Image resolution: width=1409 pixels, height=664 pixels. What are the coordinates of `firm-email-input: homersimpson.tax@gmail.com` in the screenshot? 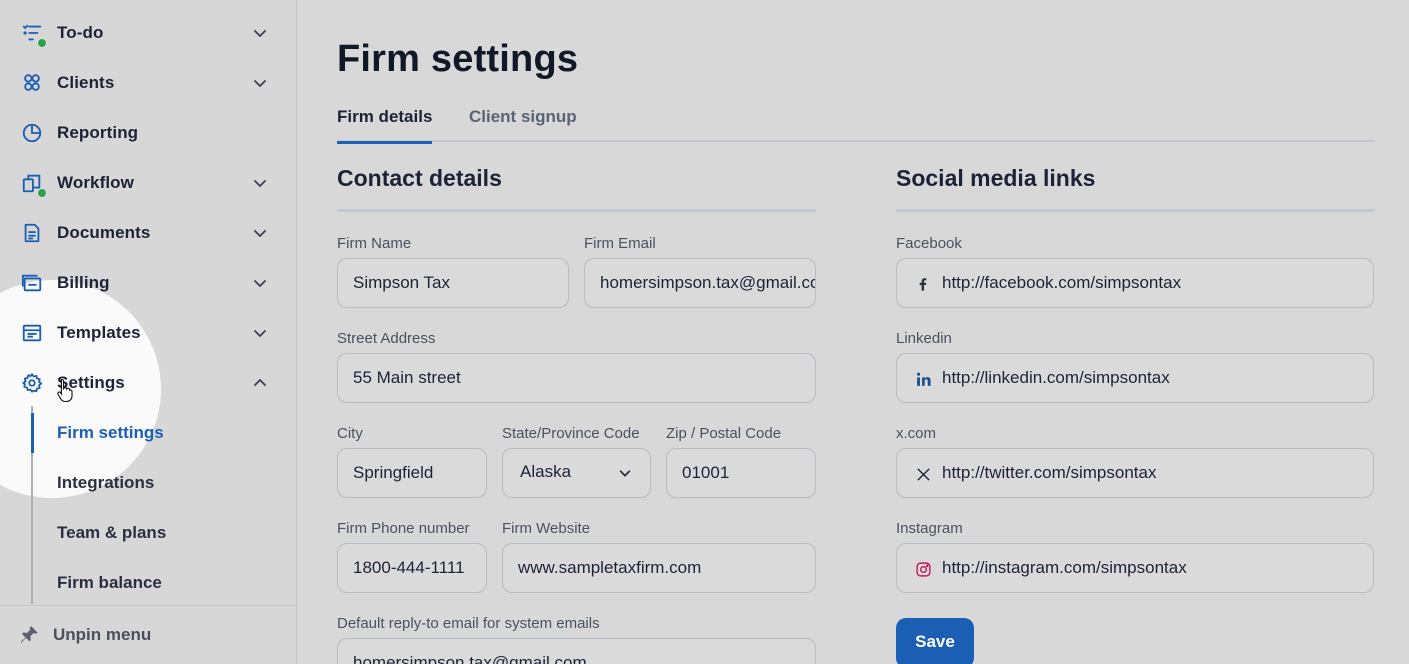 It's located at (700, 283).